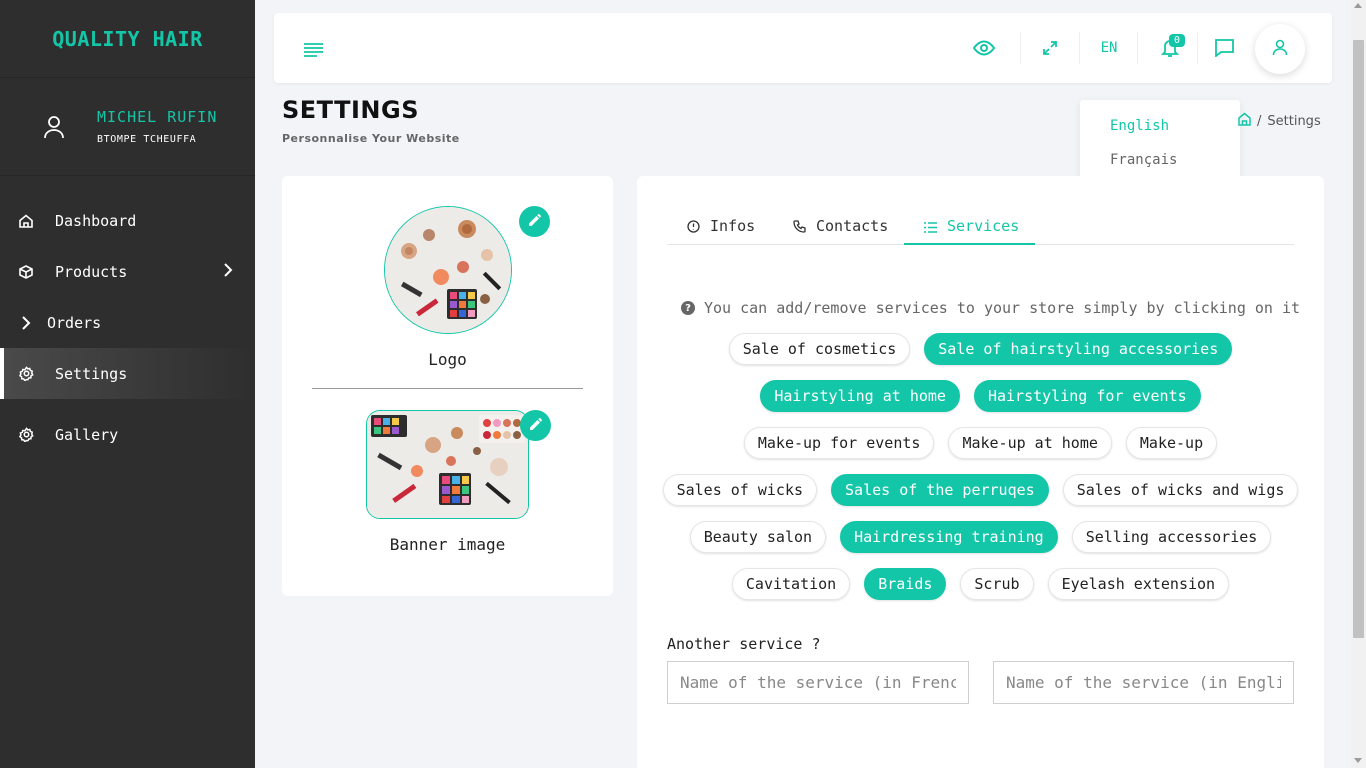 The width and height of the screenshot is (1366, 768). I want to click on tab-services: Services, so click(970, 227).